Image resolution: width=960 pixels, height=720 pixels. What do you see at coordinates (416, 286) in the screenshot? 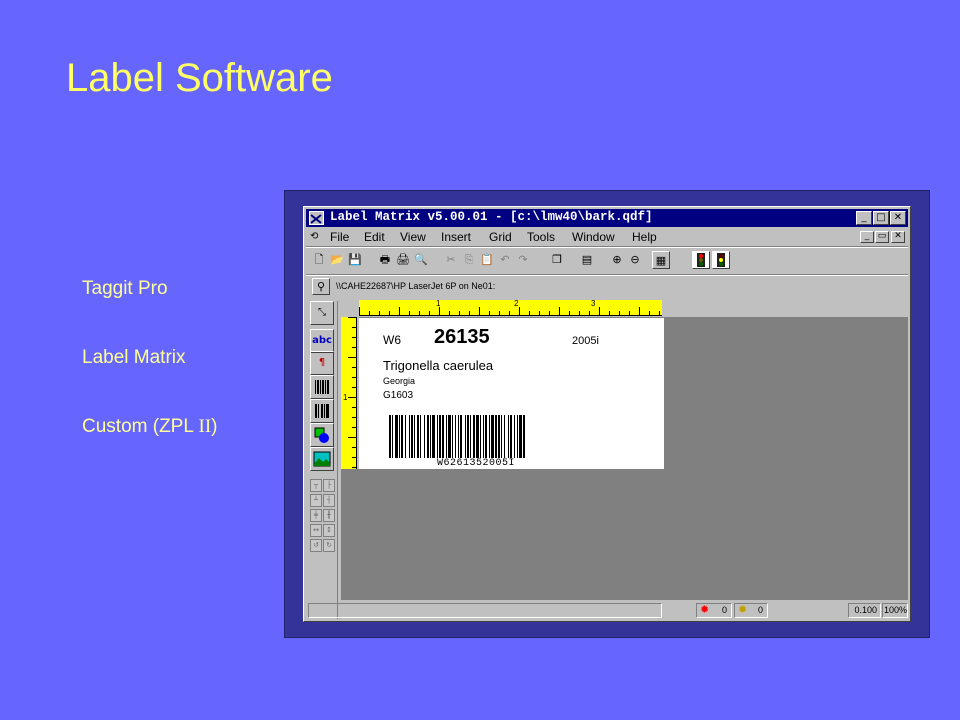
I see `printer-path: \\CAHE22687\HP LaserJet 6P on Ne01:` at bounding box center [416, 286].